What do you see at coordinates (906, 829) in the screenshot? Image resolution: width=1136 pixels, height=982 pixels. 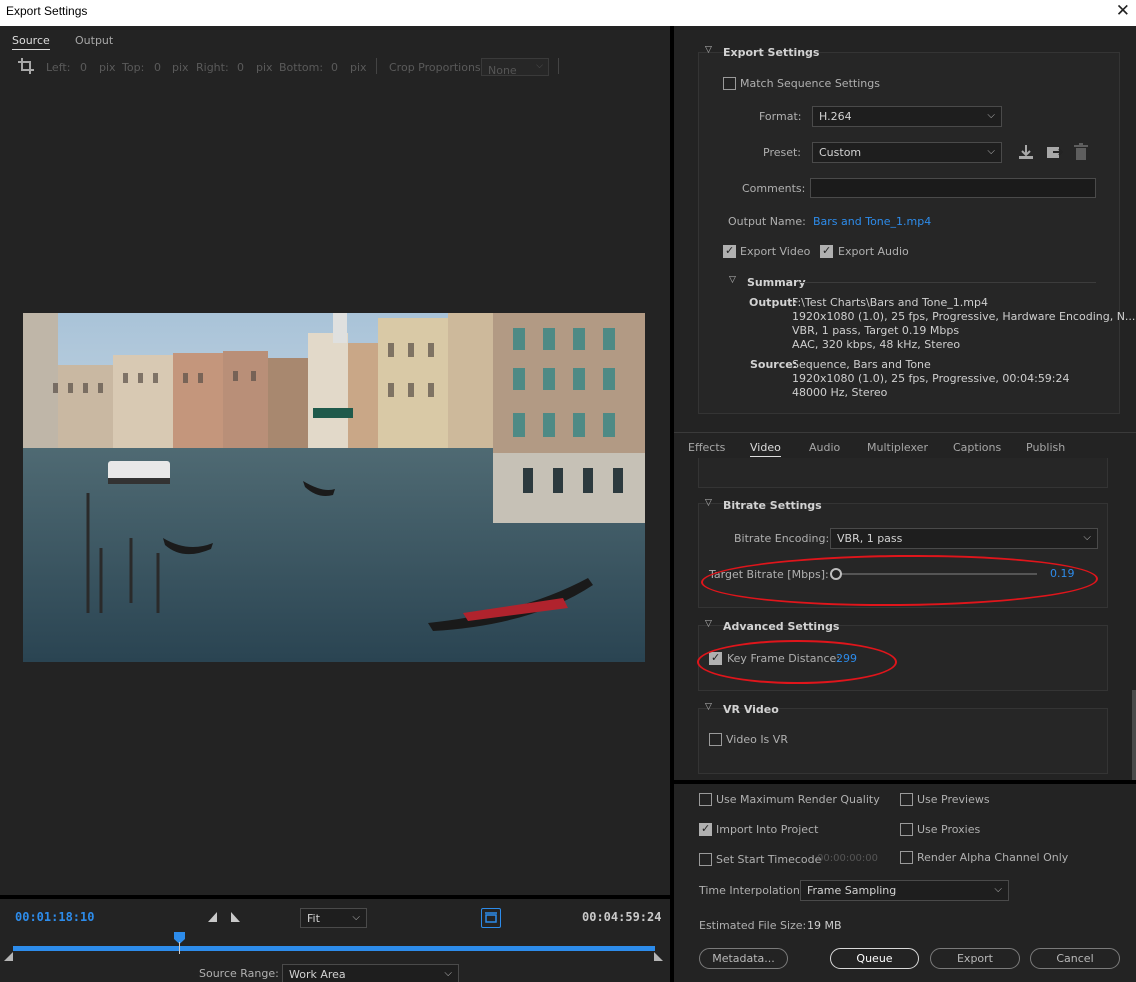 I see `use-proxies-checkbox` at bounding box center [906, 829].